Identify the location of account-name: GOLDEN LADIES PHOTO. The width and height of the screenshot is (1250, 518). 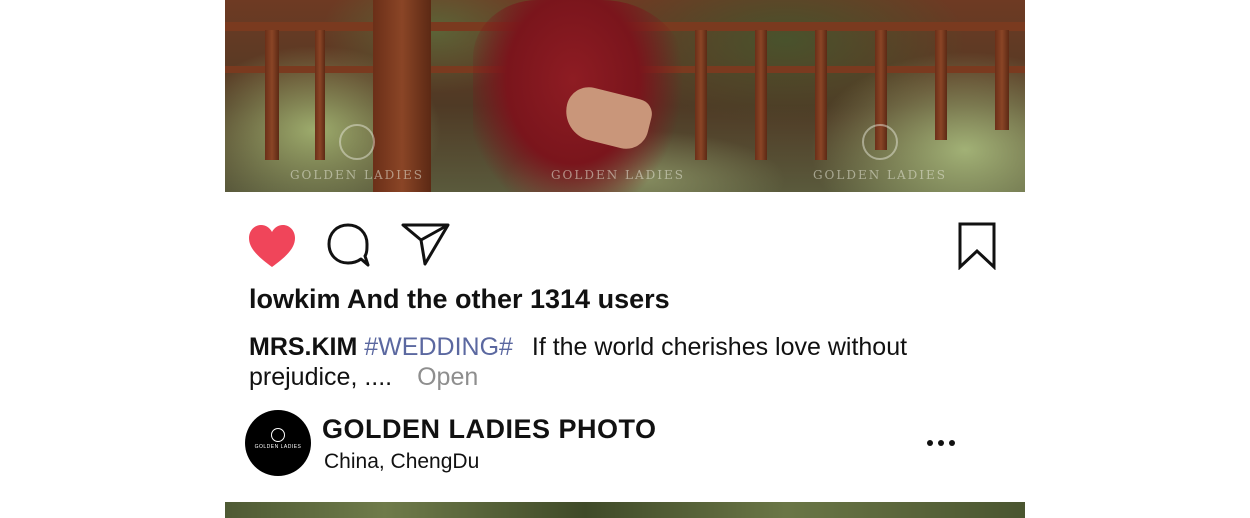
(489, 429).